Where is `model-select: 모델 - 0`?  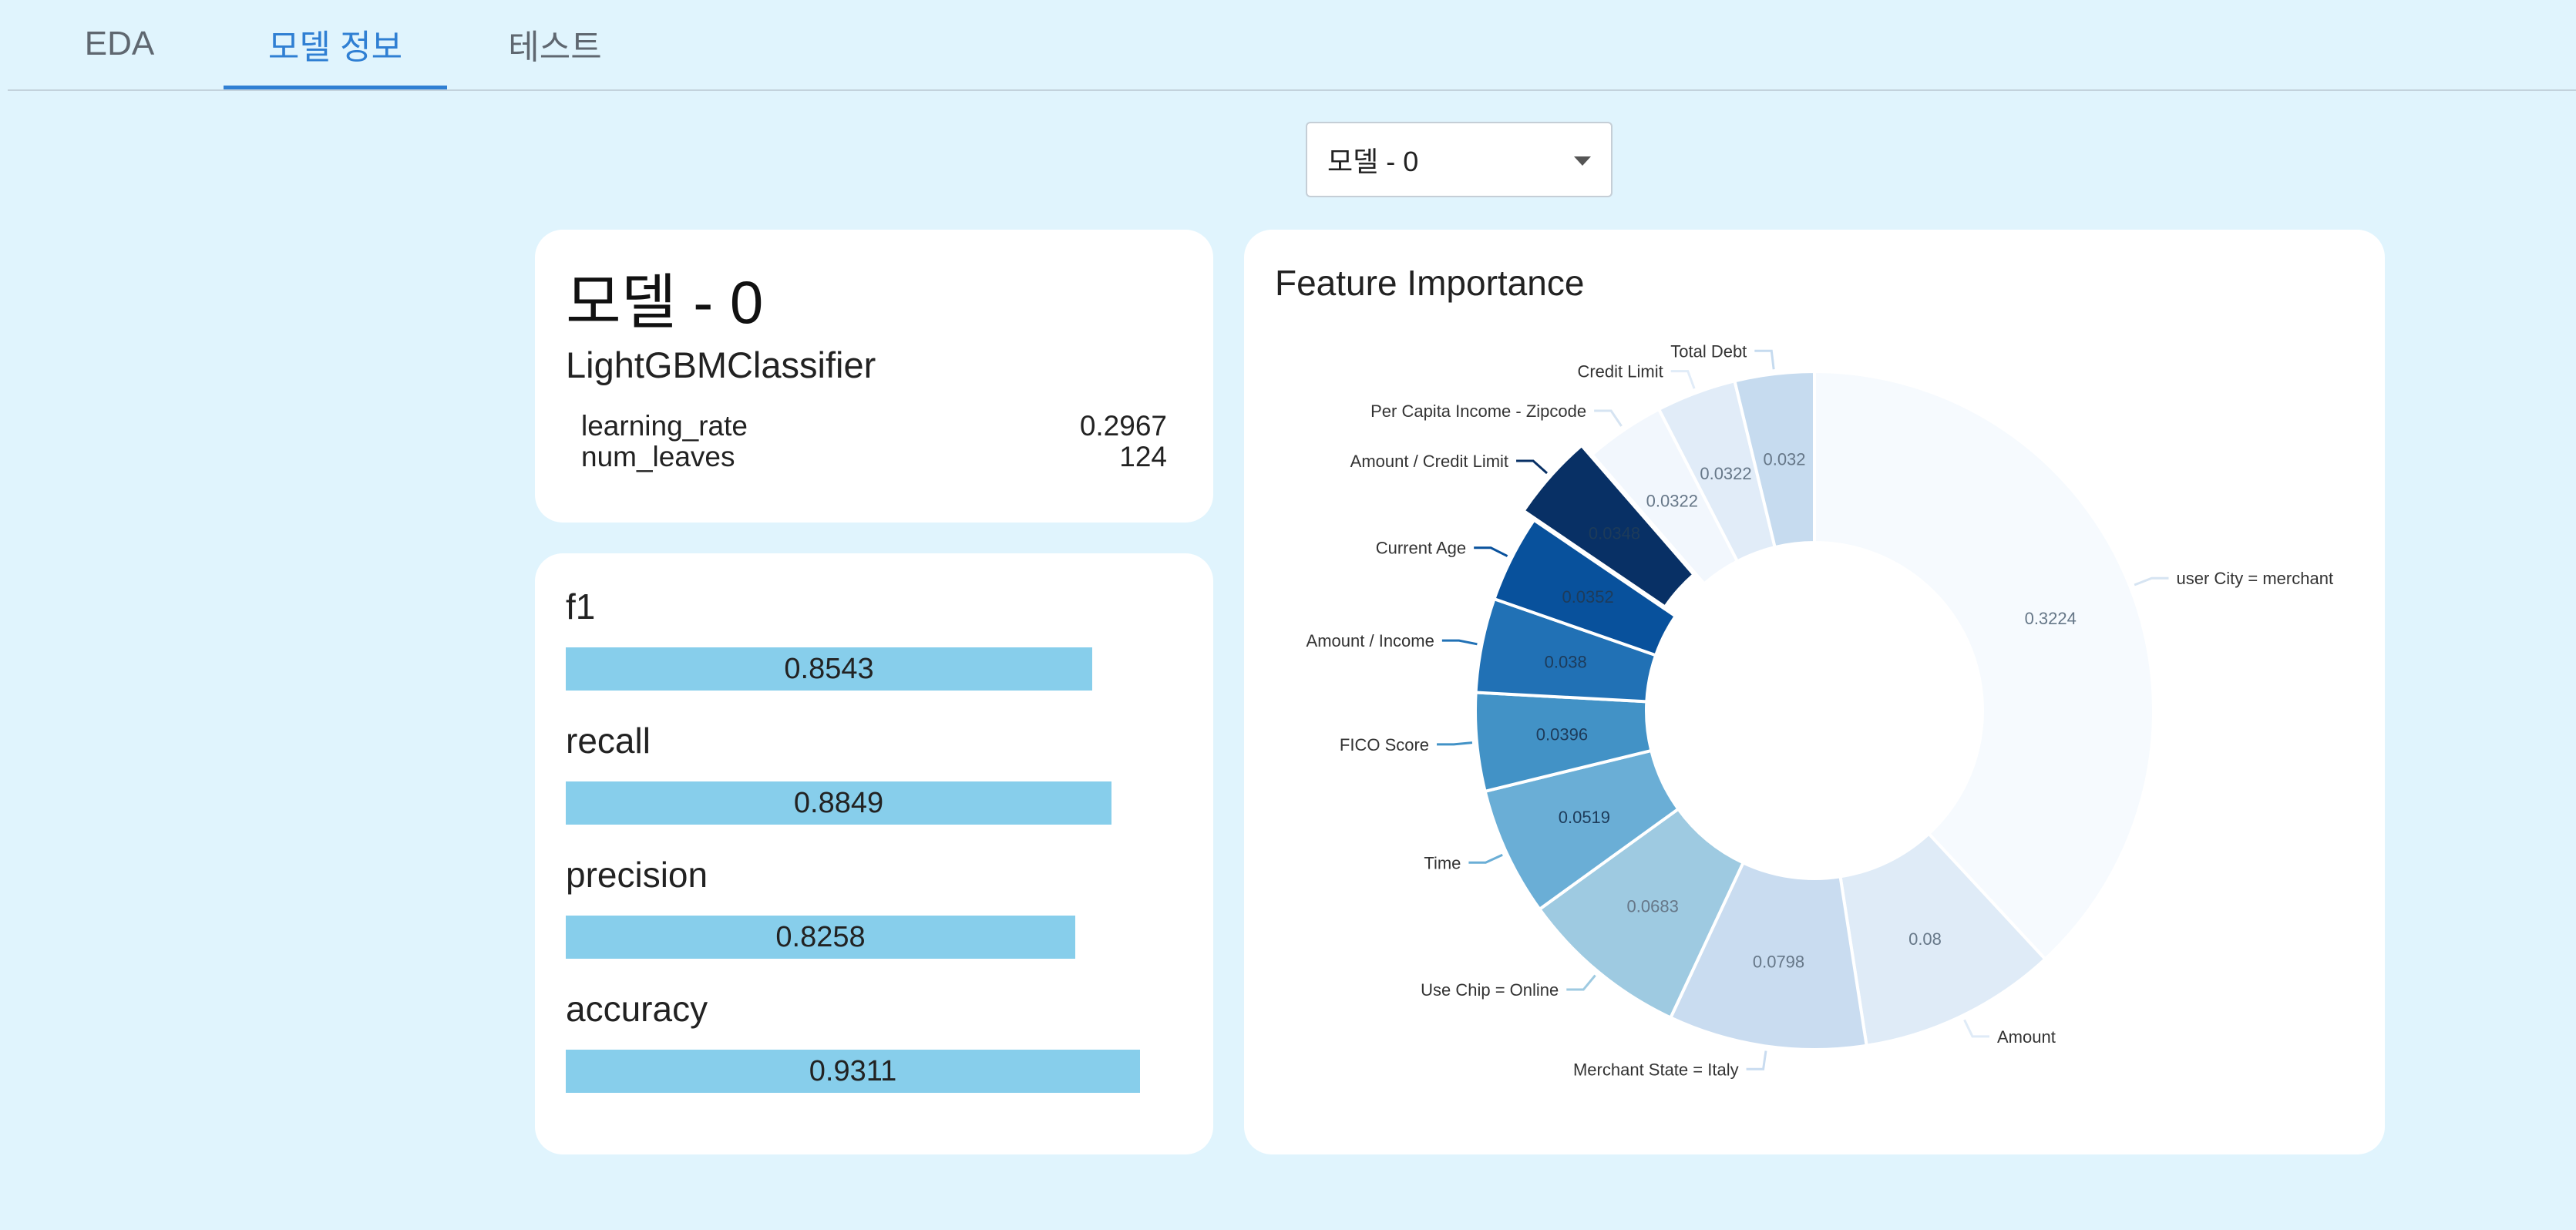 model-select: 모델 - 0 is located at coordinates (1459, 159).